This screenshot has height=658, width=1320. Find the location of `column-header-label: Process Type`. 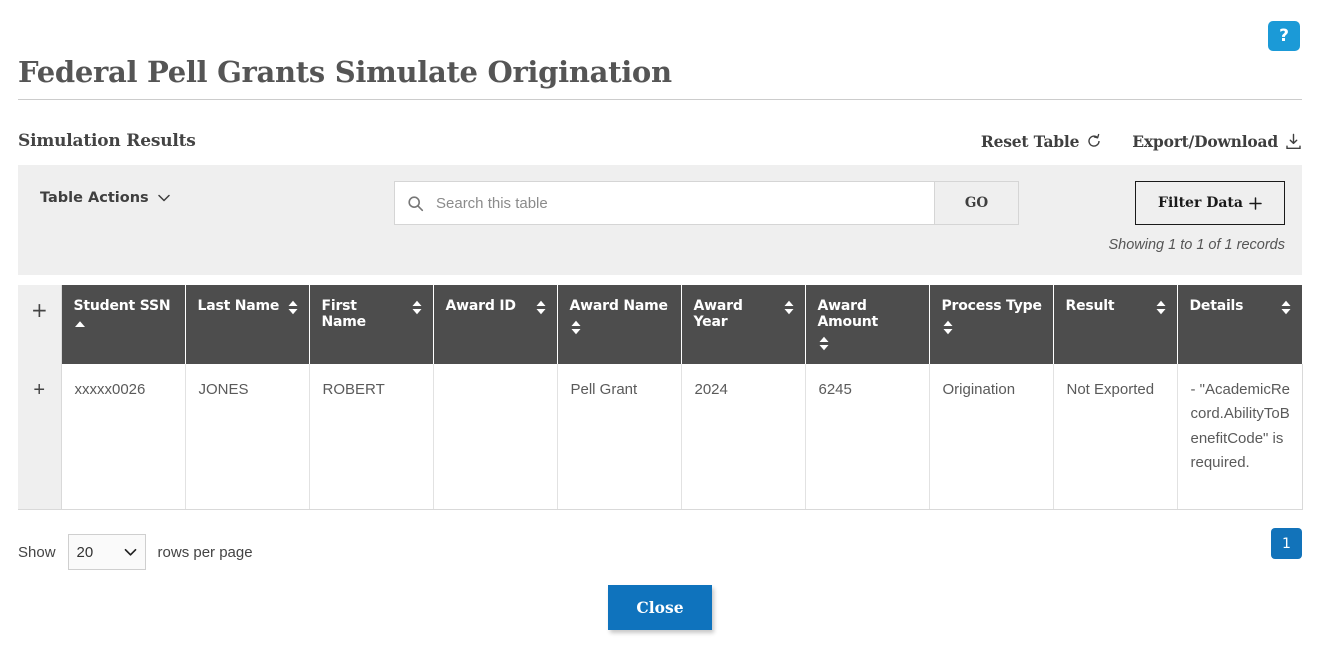

column-header-label: Process Type is located at coordinates (991, 306).